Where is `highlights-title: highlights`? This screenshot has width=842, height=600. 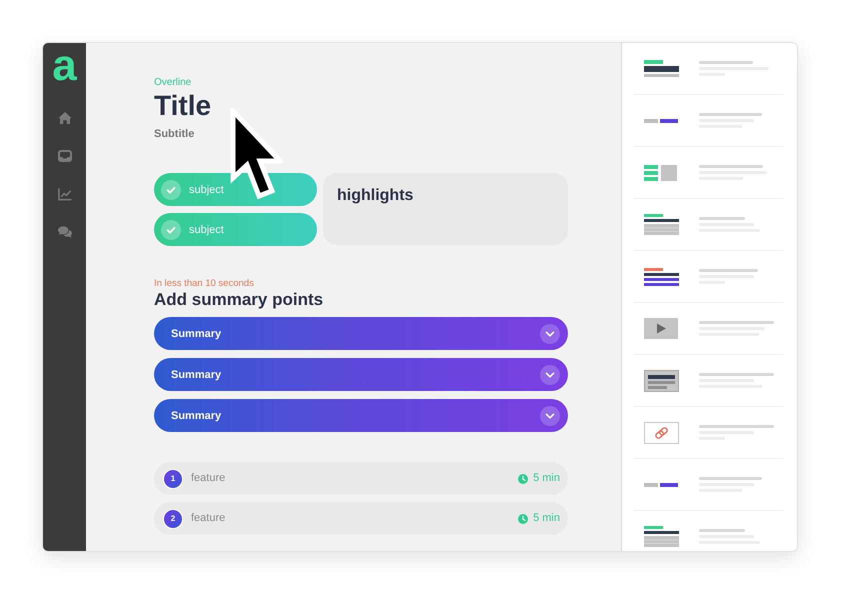 highlights-title: highlights is located at coordinates (375, 196).